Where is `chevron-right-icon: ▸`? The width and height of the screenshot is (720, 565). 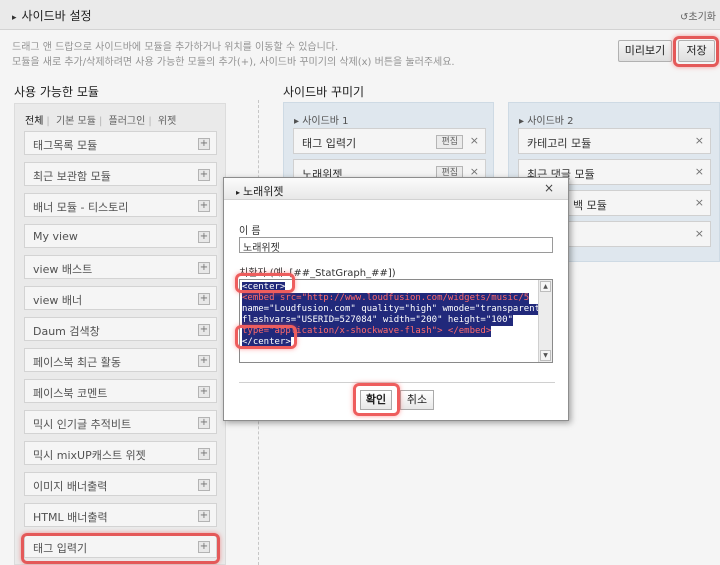
chevron-right-icon: ▸ is located at coordinates (238, 192).